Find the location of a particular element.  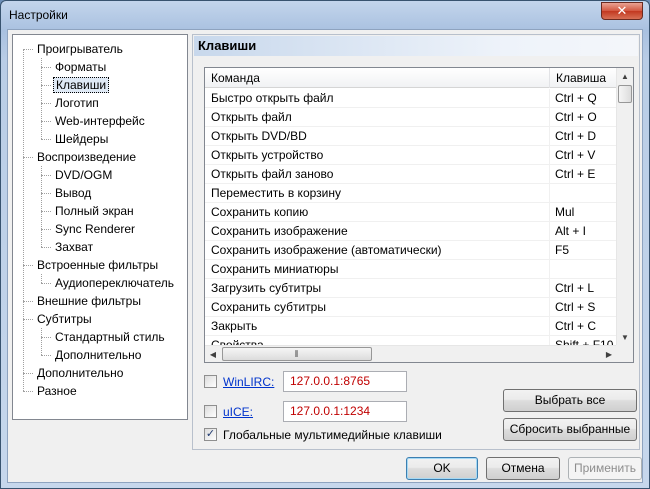

table-row: Сохранить копию Mul is located at coordinates (411, 212).